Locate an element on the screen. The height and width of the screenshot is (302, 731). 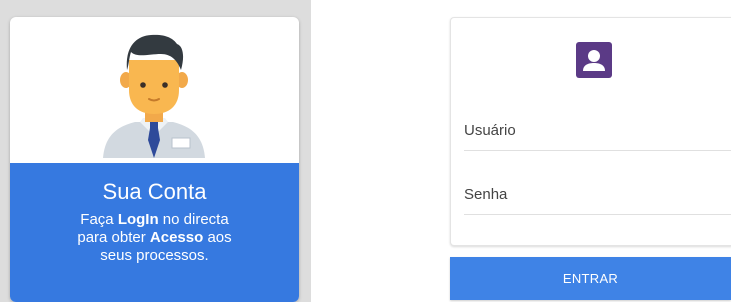
username-field: Usuário is located at coordinates (597, 135).